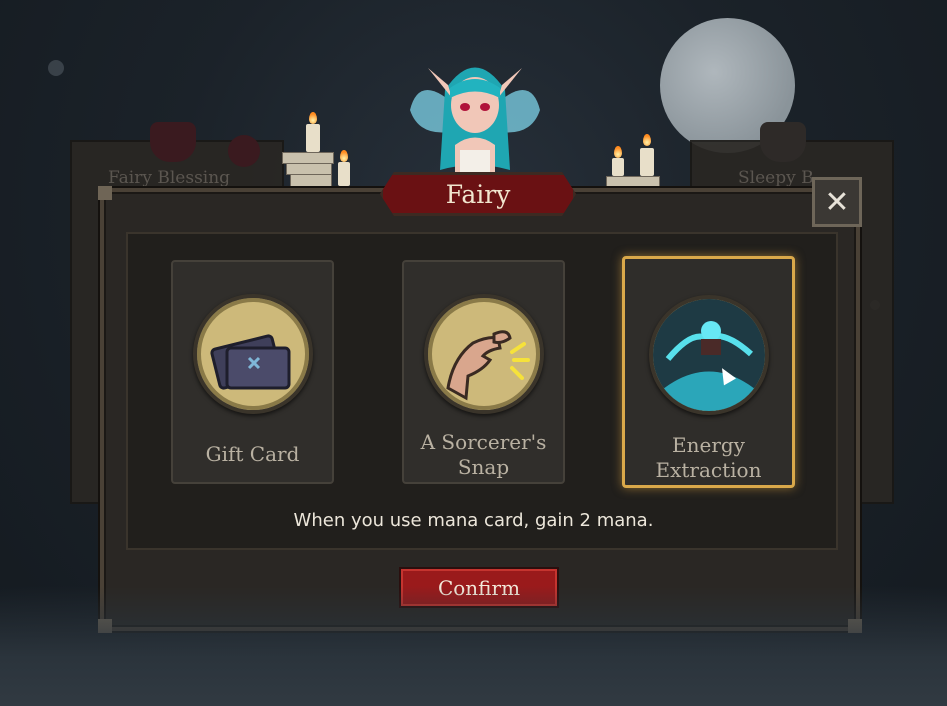 This screenshot has width=947, height=706. Describe the element at coordinates (708, 445) in the screenshot. I see `card-label-line: Energy` at that location.